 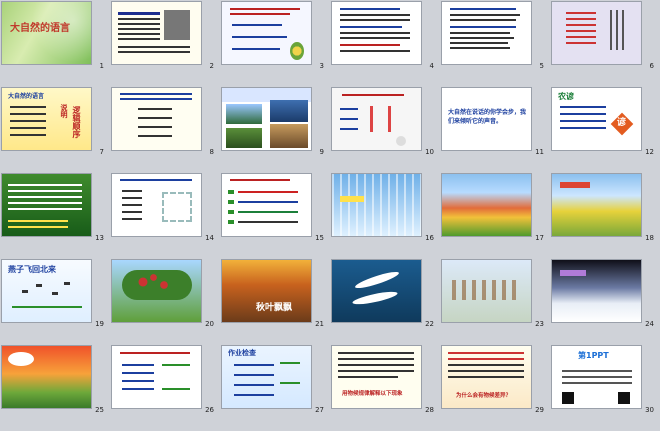 What do you see at coordinates (622, 123) in the screenshot?
I see `badge-text: 谚` at bounding box center [622, 123].